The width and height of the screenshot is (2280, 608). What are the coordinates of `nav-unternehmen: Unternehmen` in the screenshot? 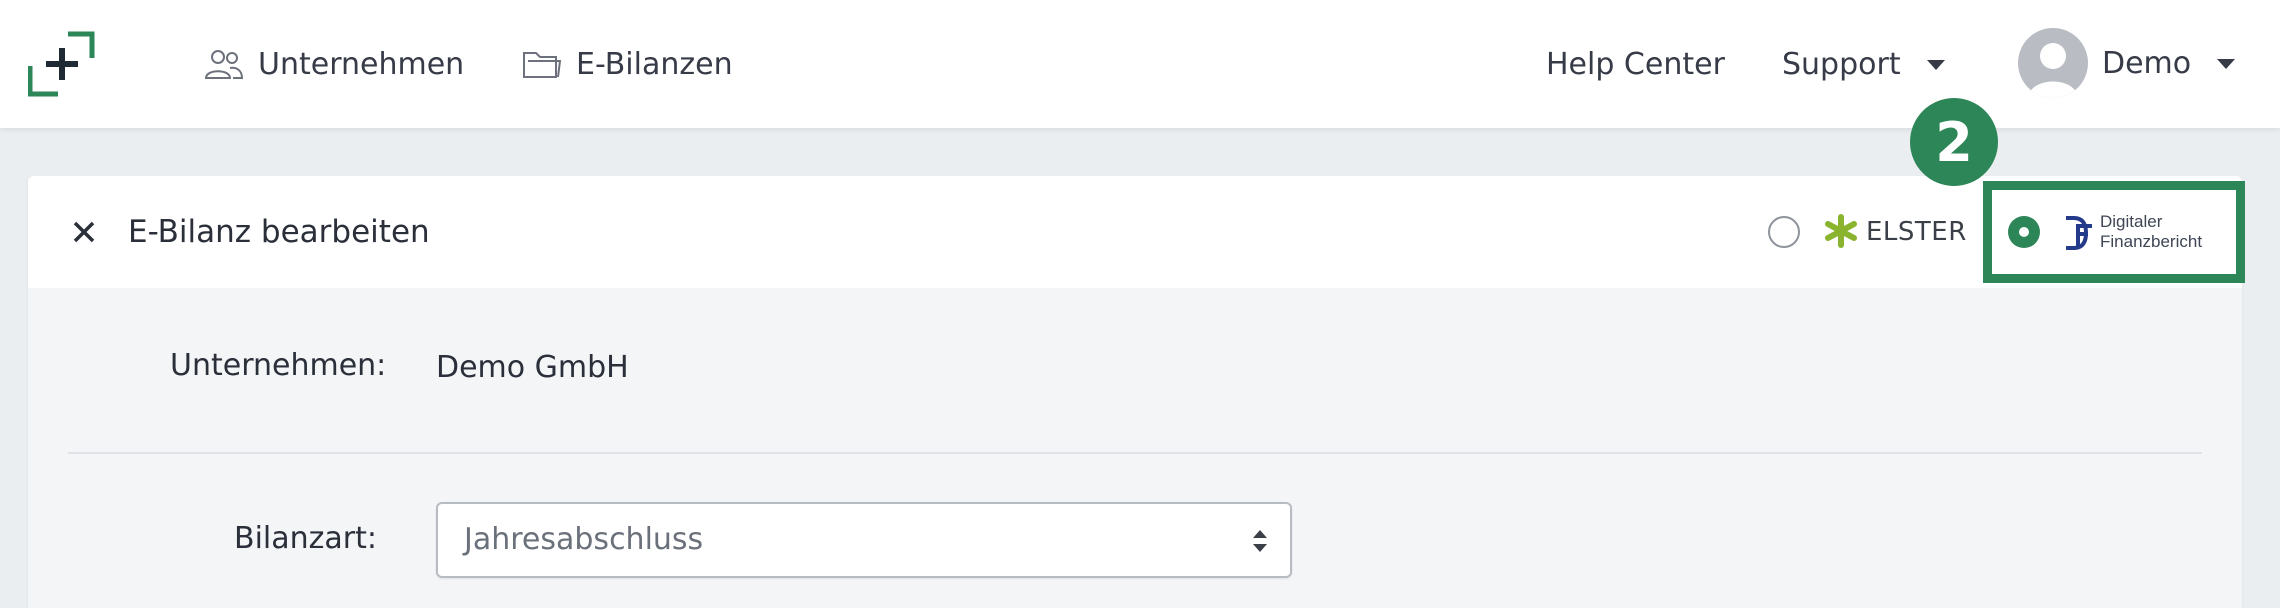 It's located at (334, 64).